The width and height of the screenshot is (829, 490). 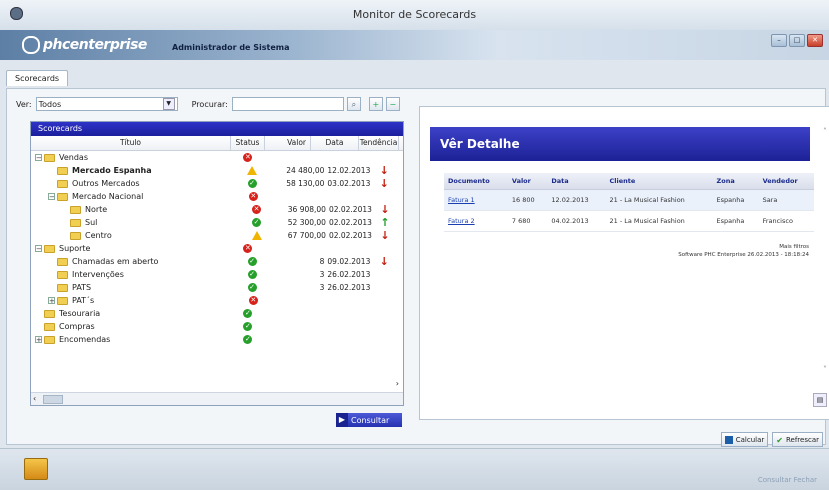 What do you see at coordinates (115, 261) in the screenshot?
I see `tree-item-label: Chamadas em aberto` at bounding box center [115, 261].